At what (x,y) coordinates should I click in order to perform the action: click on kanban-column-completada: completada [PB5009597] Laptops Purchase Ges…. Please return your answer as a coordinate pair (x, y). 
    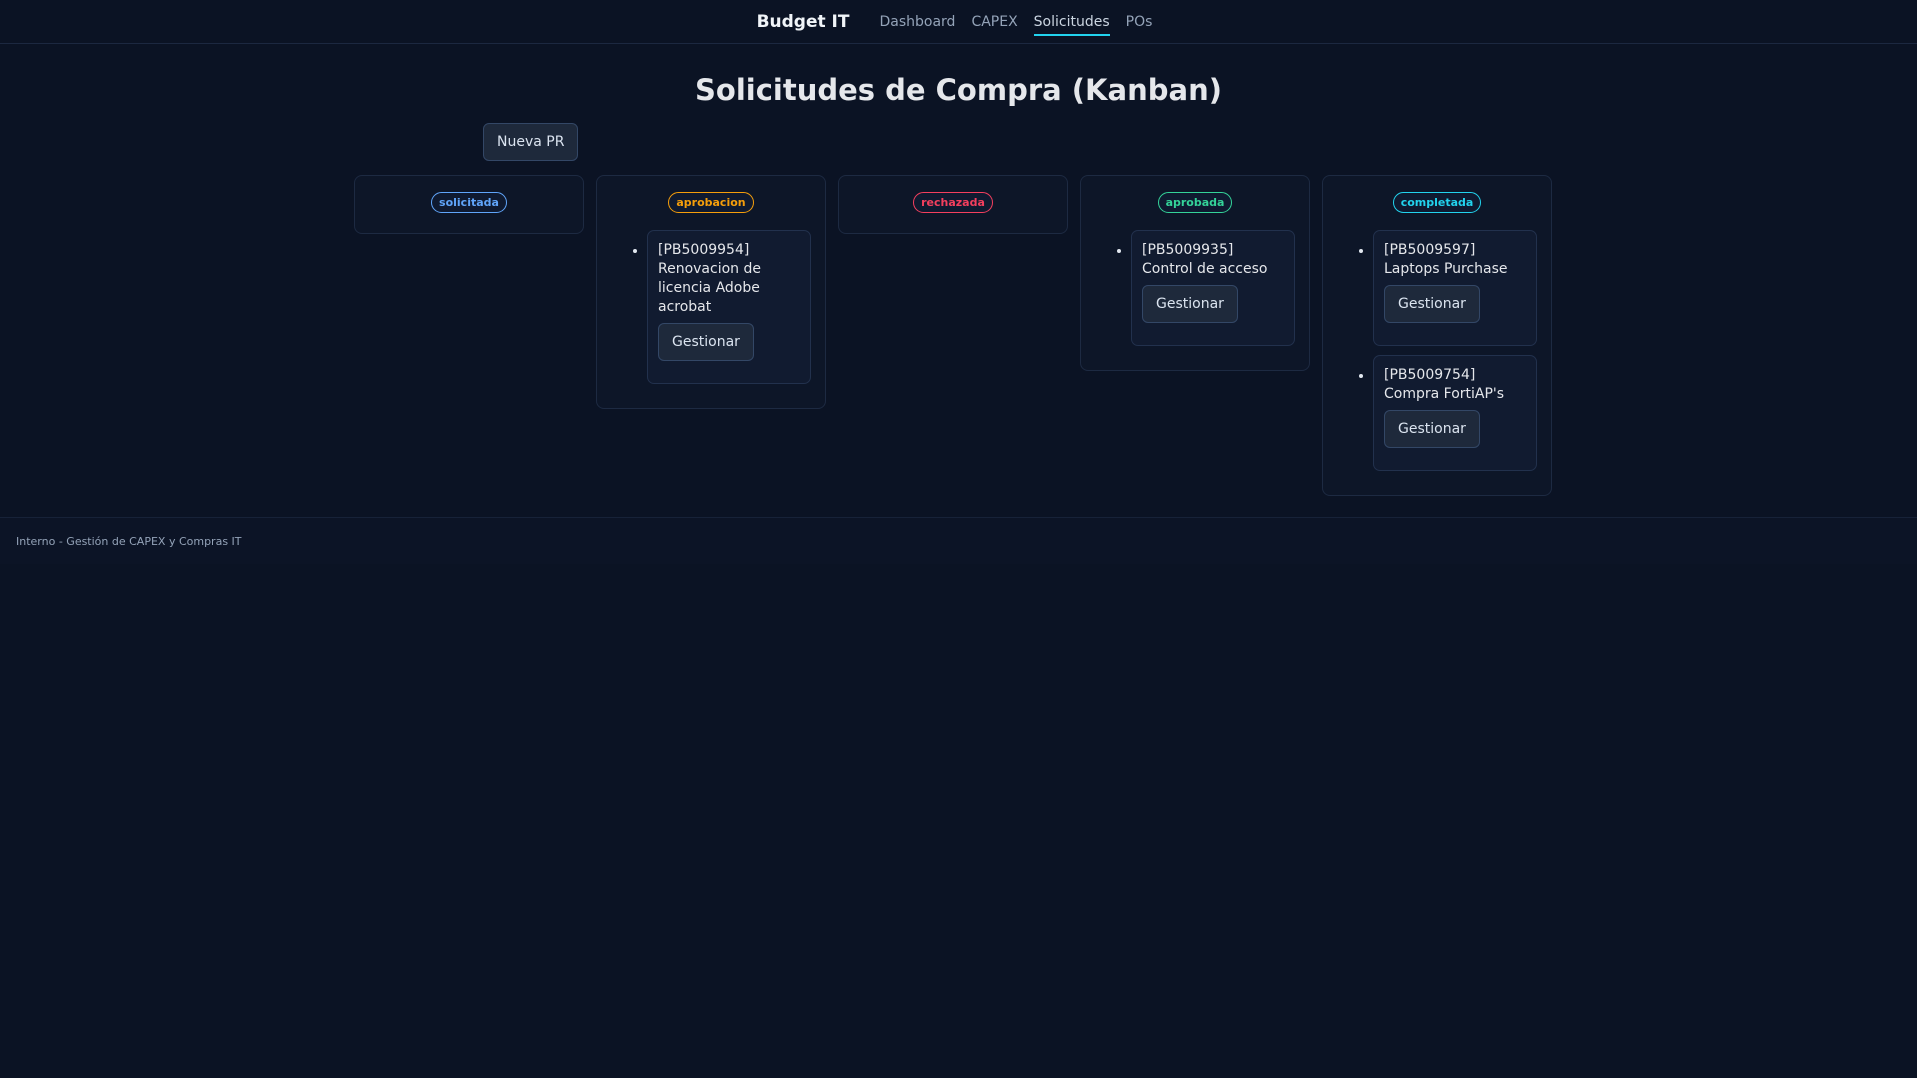
    Looking at the image, I should click on (1437, 335).